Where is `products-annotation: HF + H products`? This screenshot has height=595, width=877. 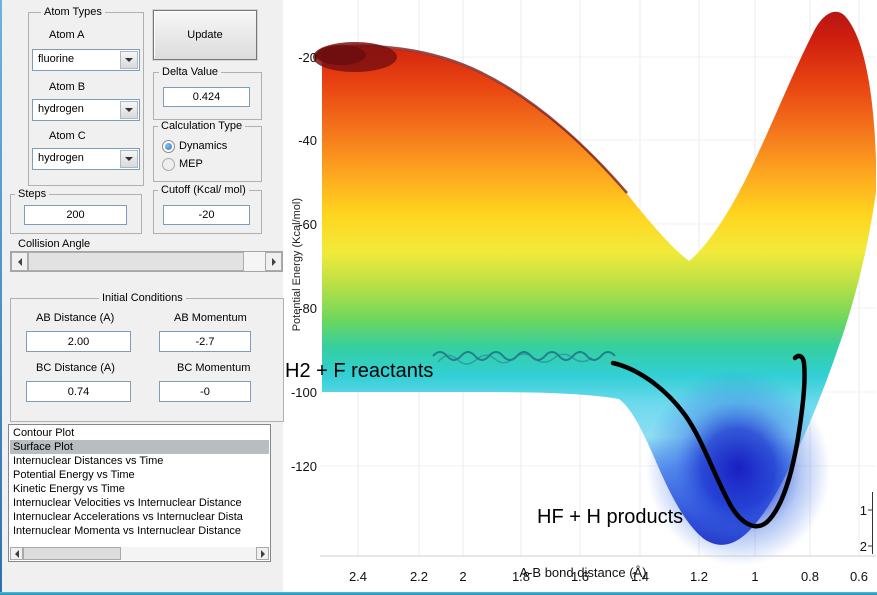 products-annotation: HF + H products is located at coordinates (610, 517).